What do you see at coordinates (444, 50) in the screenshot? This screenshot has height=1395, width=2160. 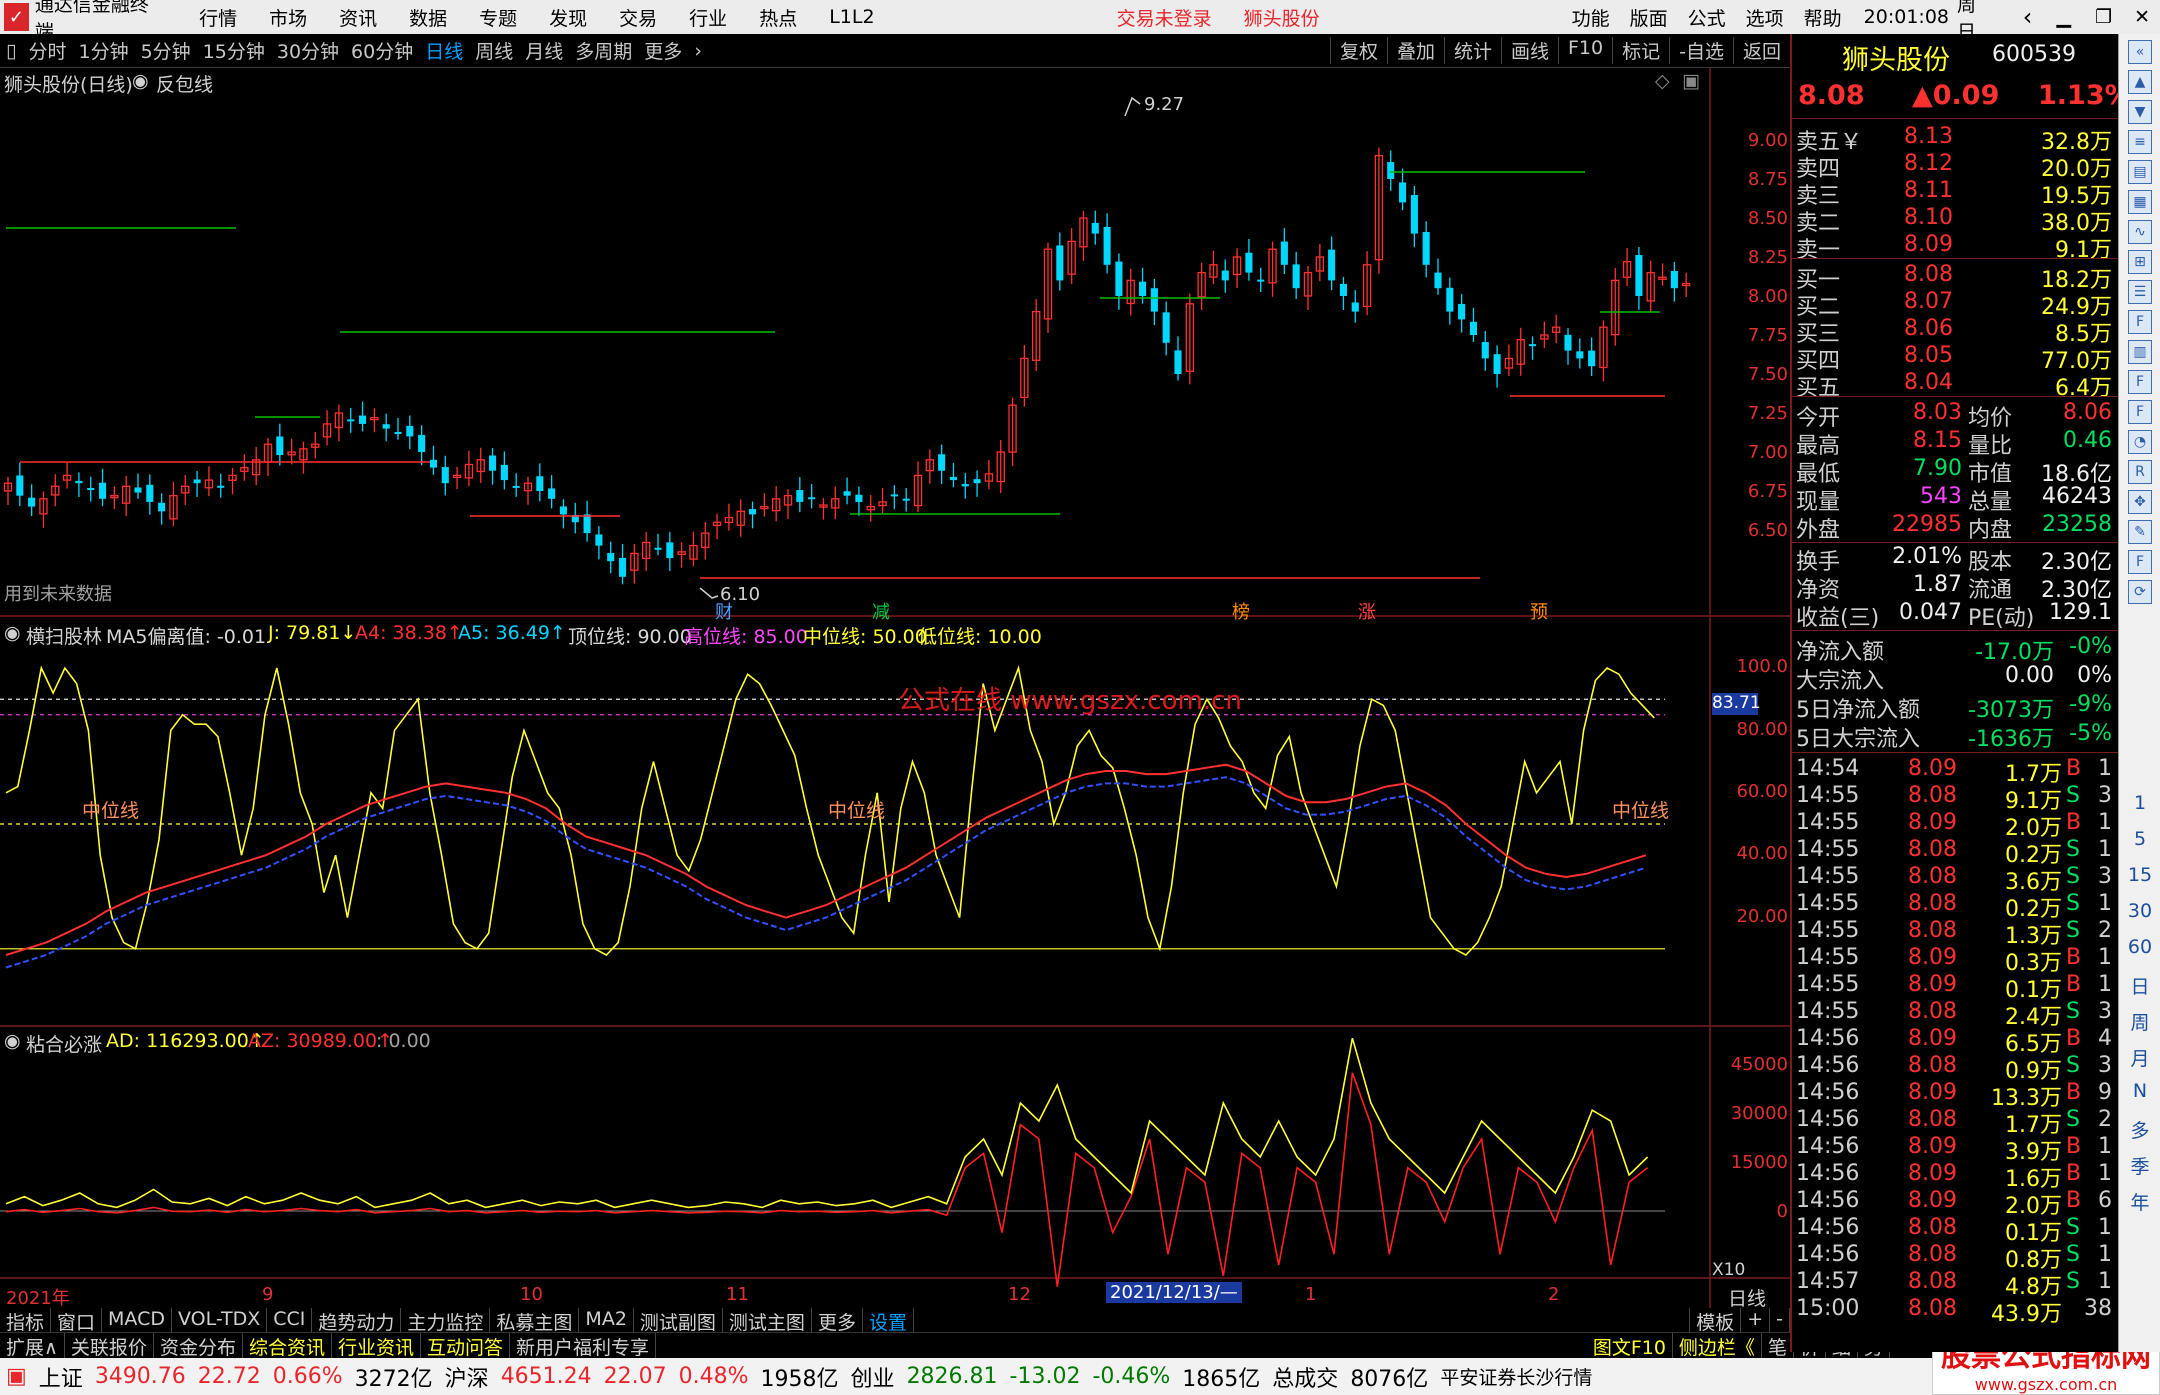 I see `period-tab-active: 日线` at bounding box center [444, 50].